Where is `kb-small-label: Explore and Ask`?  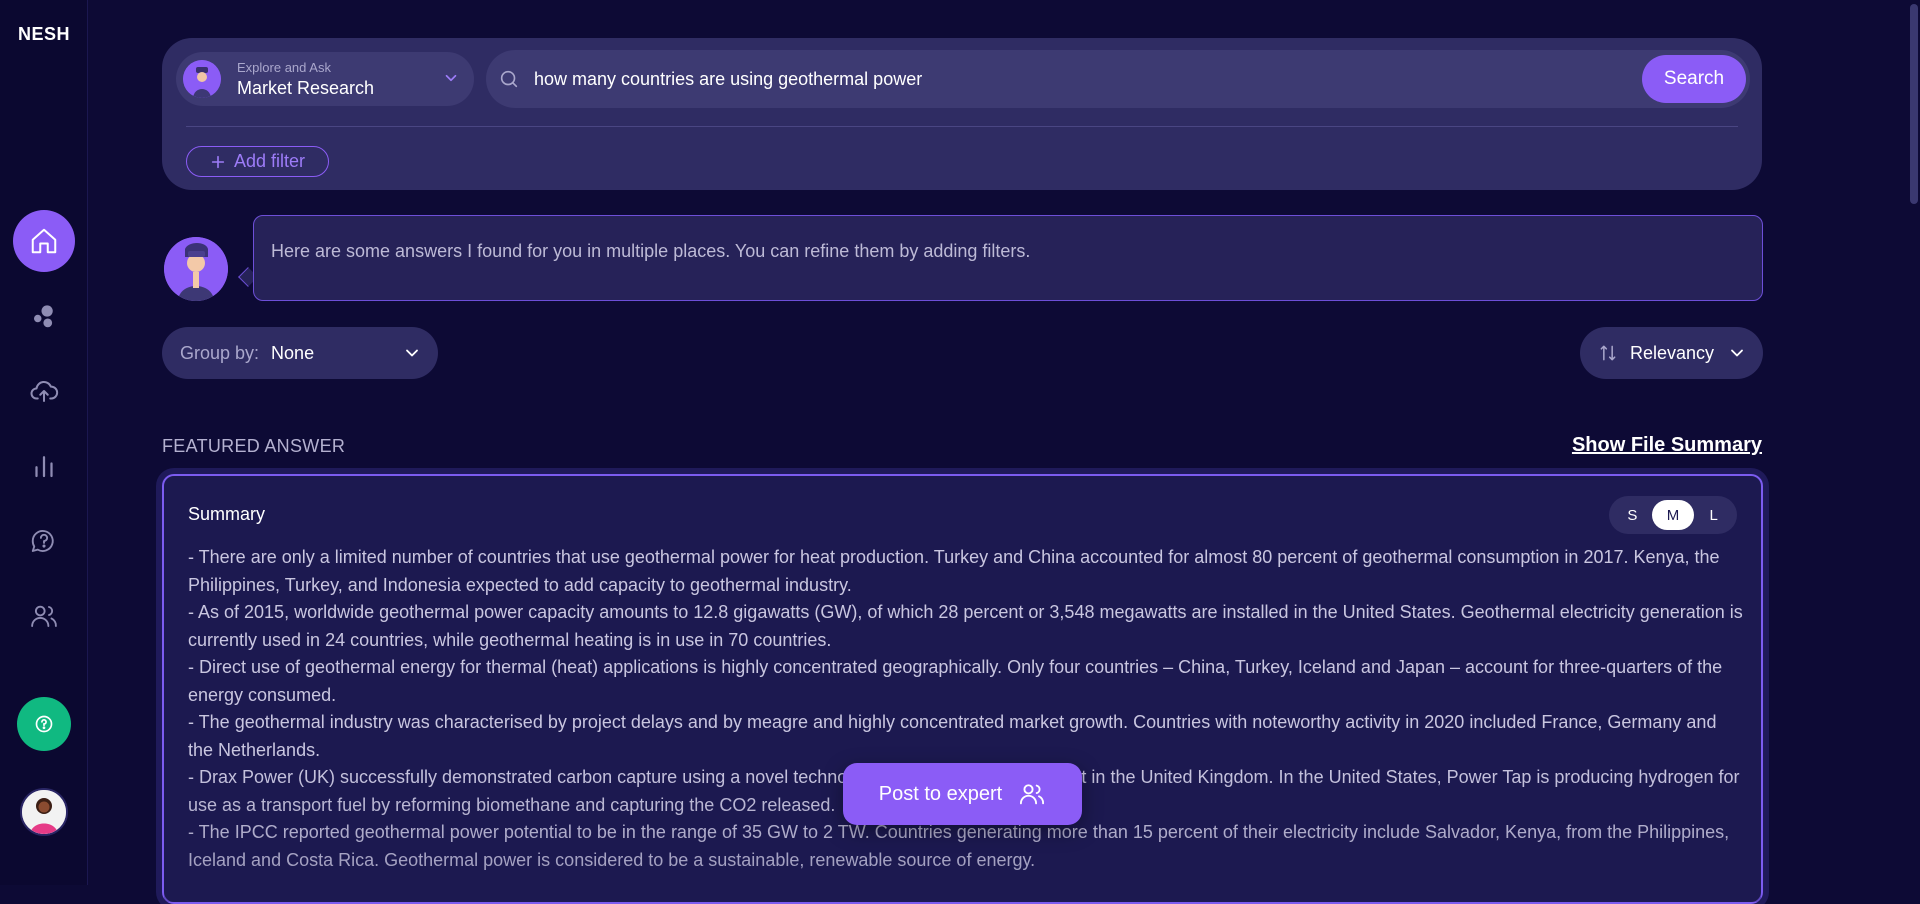
kb-small-label: Explore and Ask is located at coordinates (284, 67).